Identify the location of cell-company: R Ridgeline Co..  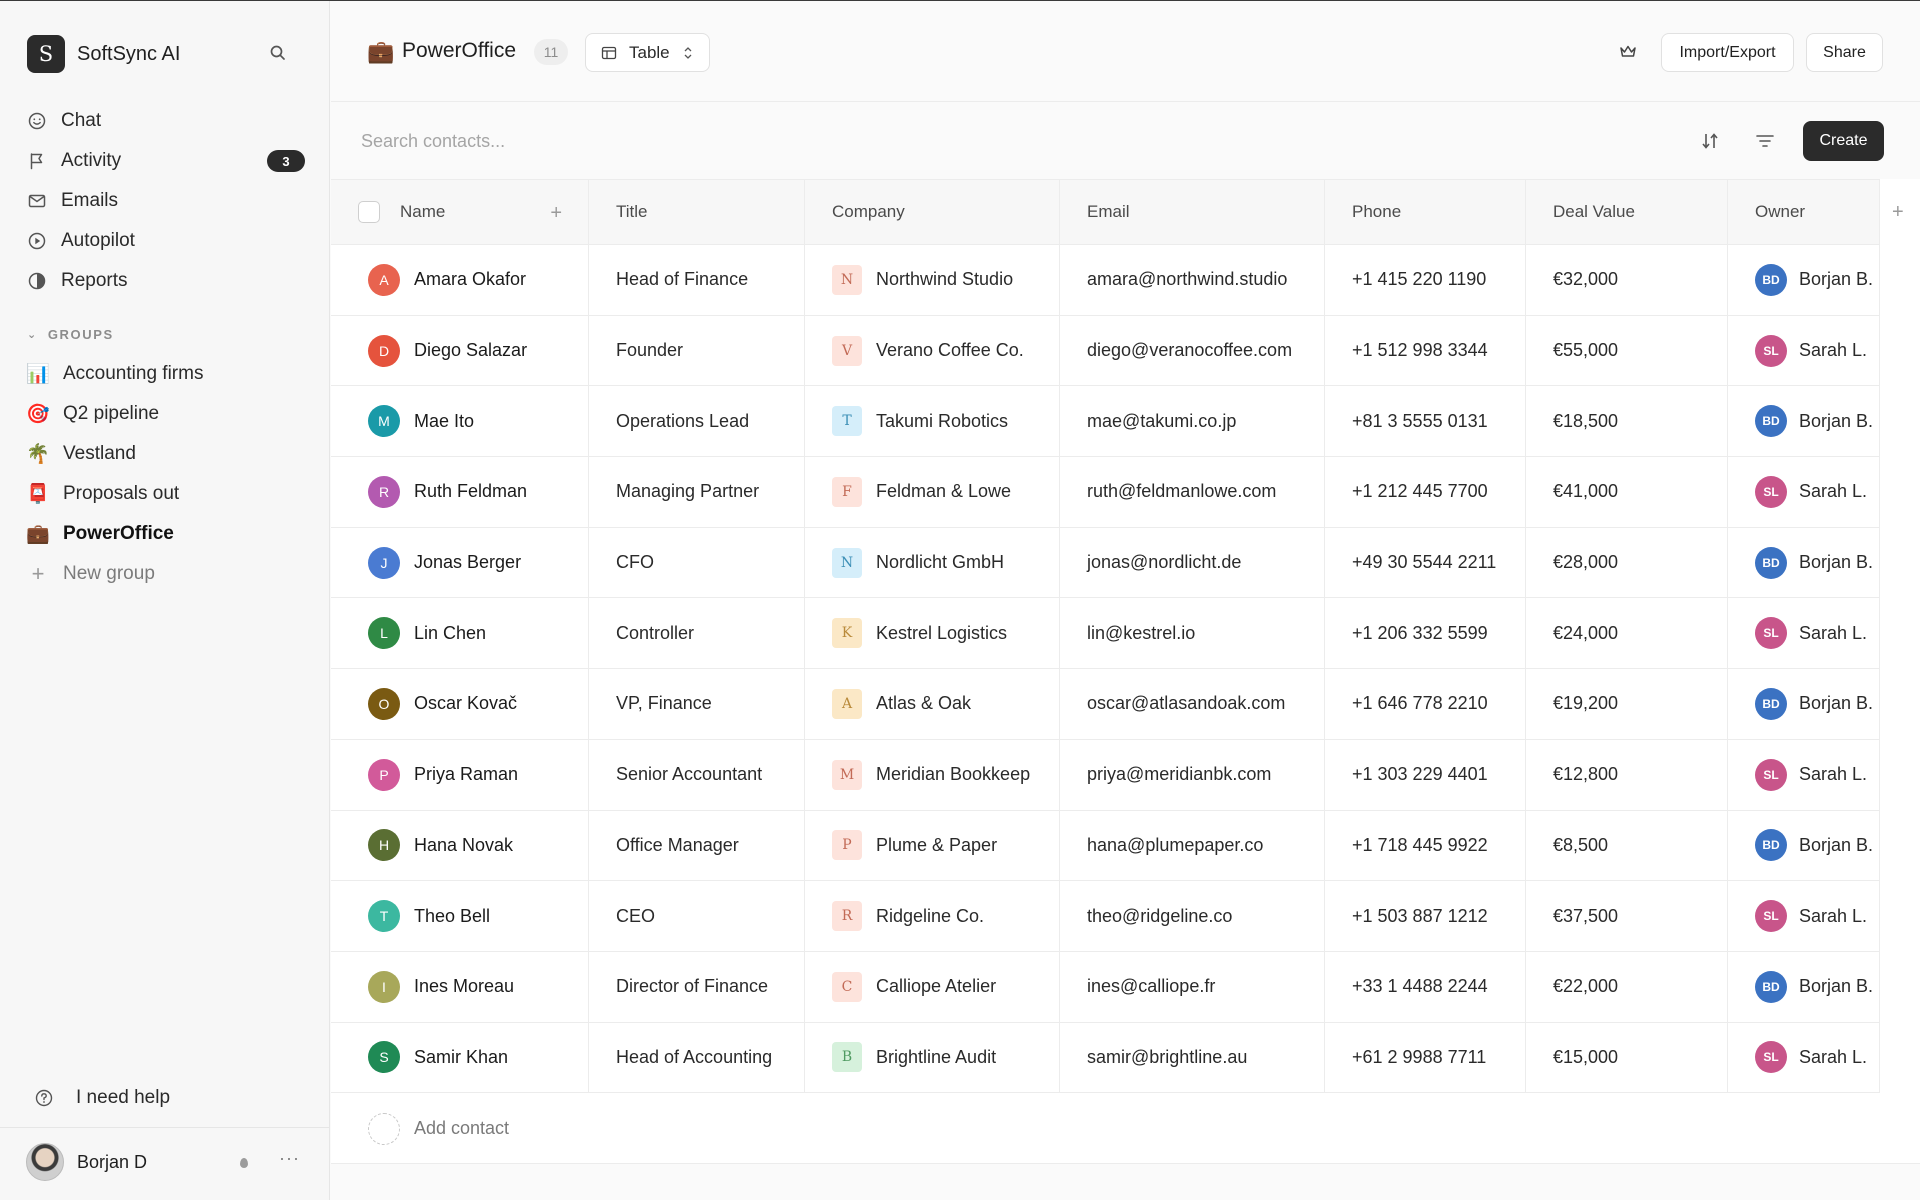
(932, 916).